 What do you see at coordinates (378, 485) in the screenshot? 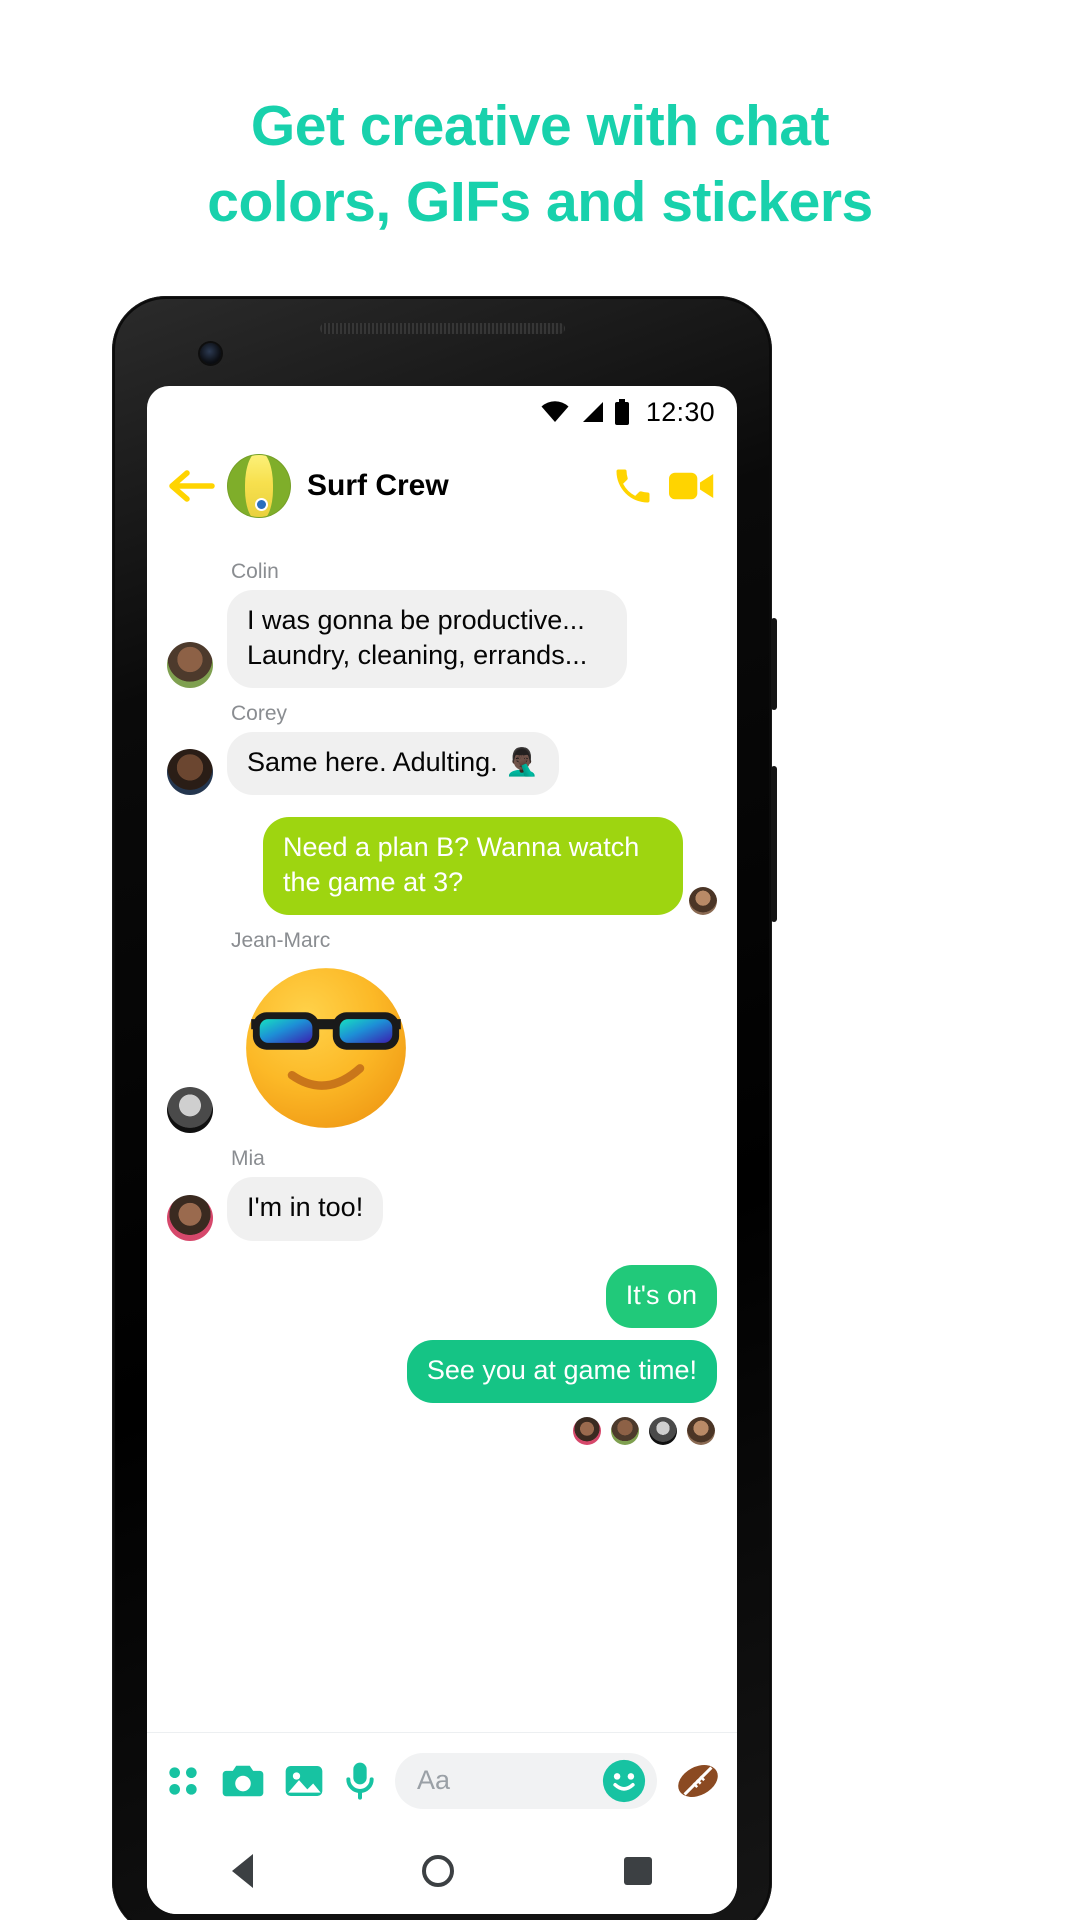
I see `chat-title: Surf Crew` at bounding box center [378, 485].